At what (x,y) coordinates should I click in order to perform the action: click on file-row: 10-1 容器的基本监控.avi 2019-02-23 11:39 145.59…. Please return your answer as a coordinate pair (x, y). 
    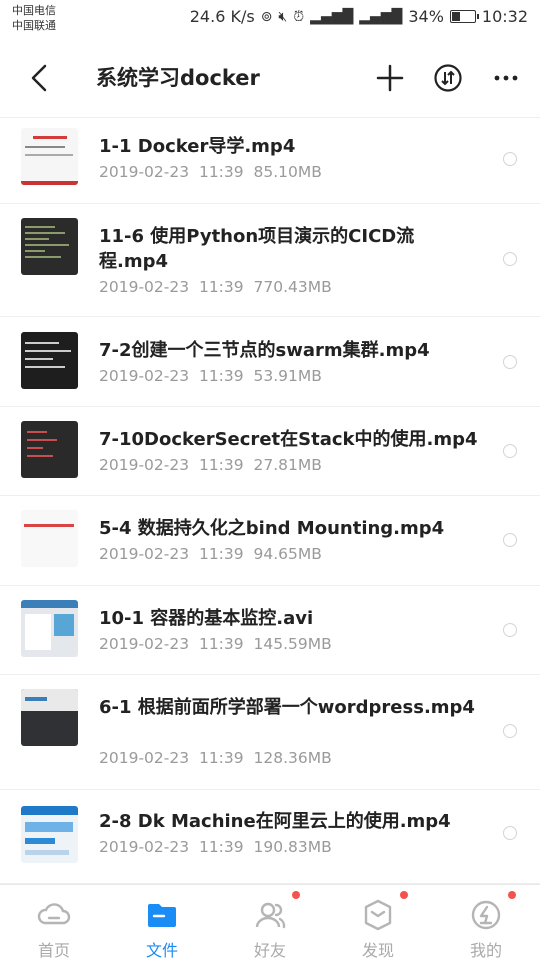
    Looking at the image, I should click on (270, 630).